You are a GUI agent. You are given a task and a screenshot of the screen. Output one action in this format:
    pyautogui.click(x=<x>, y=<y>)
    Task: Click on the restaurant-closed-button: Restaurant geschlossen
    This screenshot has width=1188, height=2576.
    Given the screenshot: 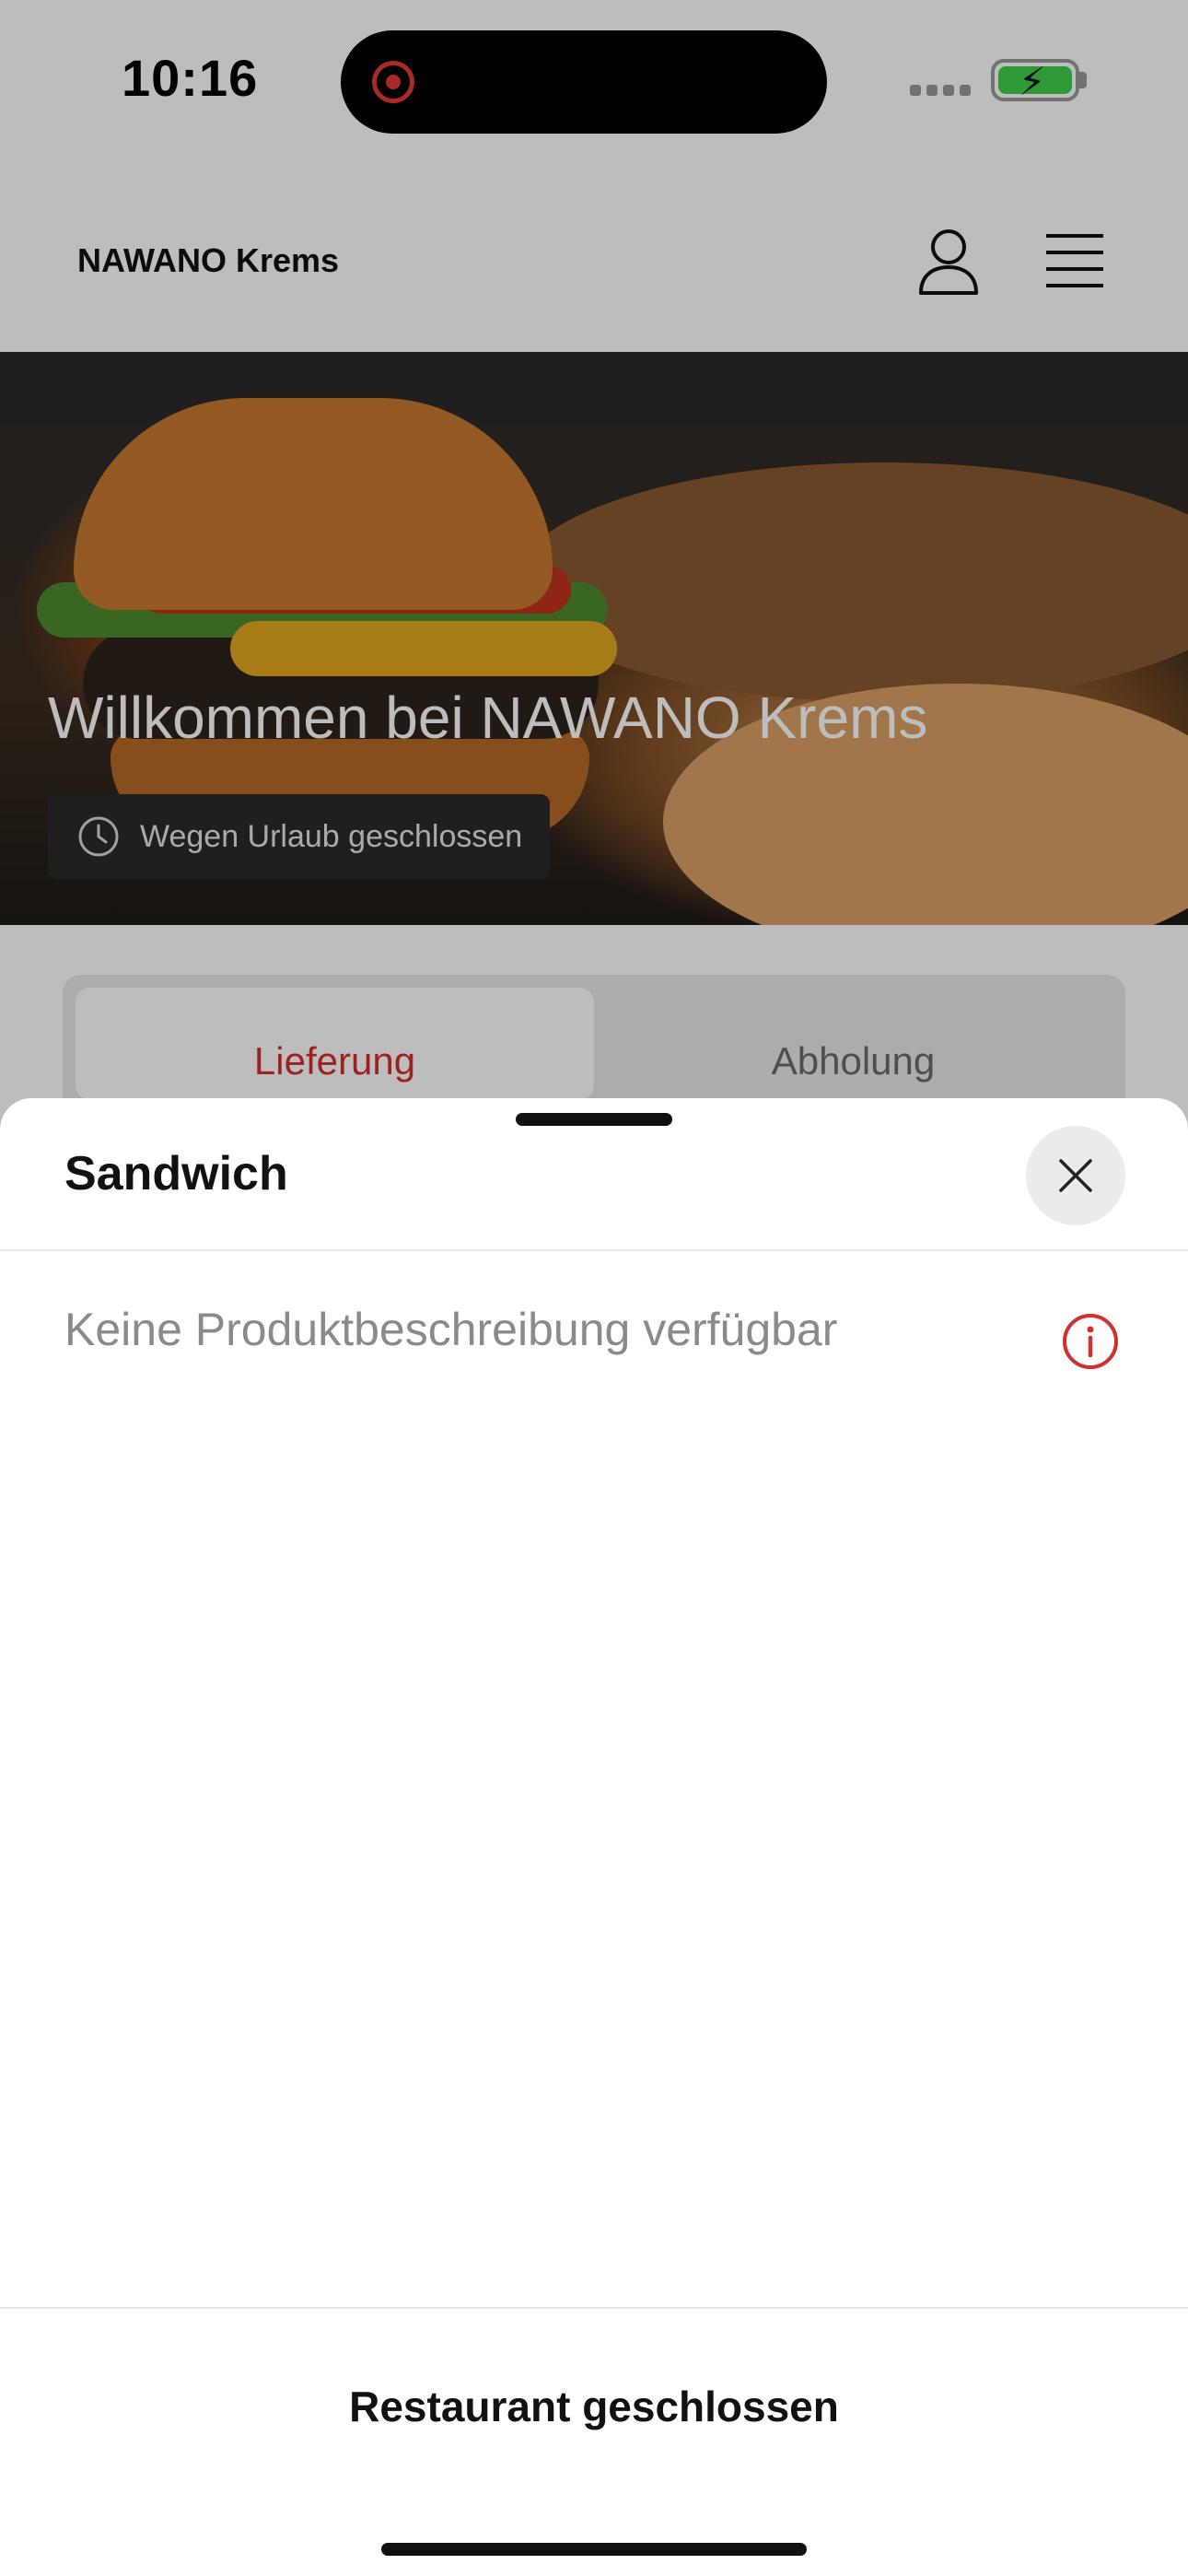 What is the action you would take?
    pyautogui.click(x=594, y=2406)
    